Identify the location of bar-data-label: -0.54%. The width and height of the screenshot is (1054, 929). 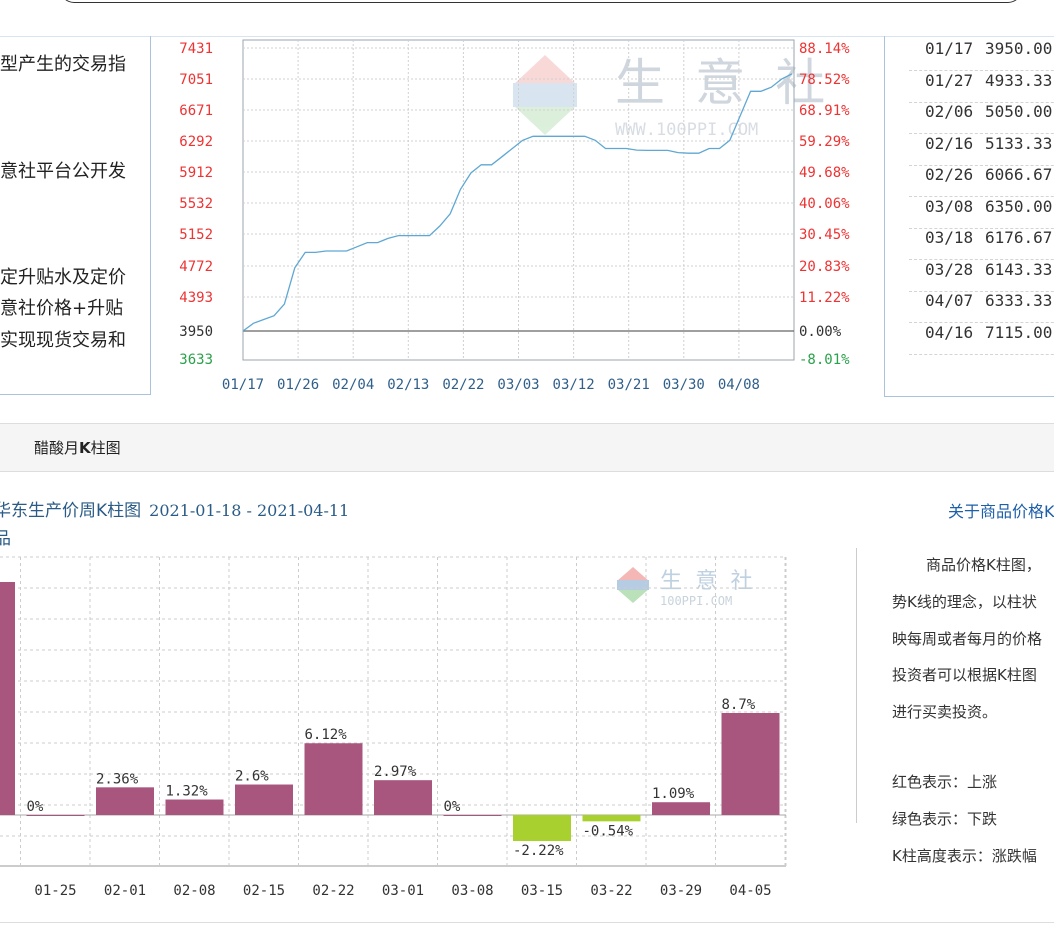
(608, 831).